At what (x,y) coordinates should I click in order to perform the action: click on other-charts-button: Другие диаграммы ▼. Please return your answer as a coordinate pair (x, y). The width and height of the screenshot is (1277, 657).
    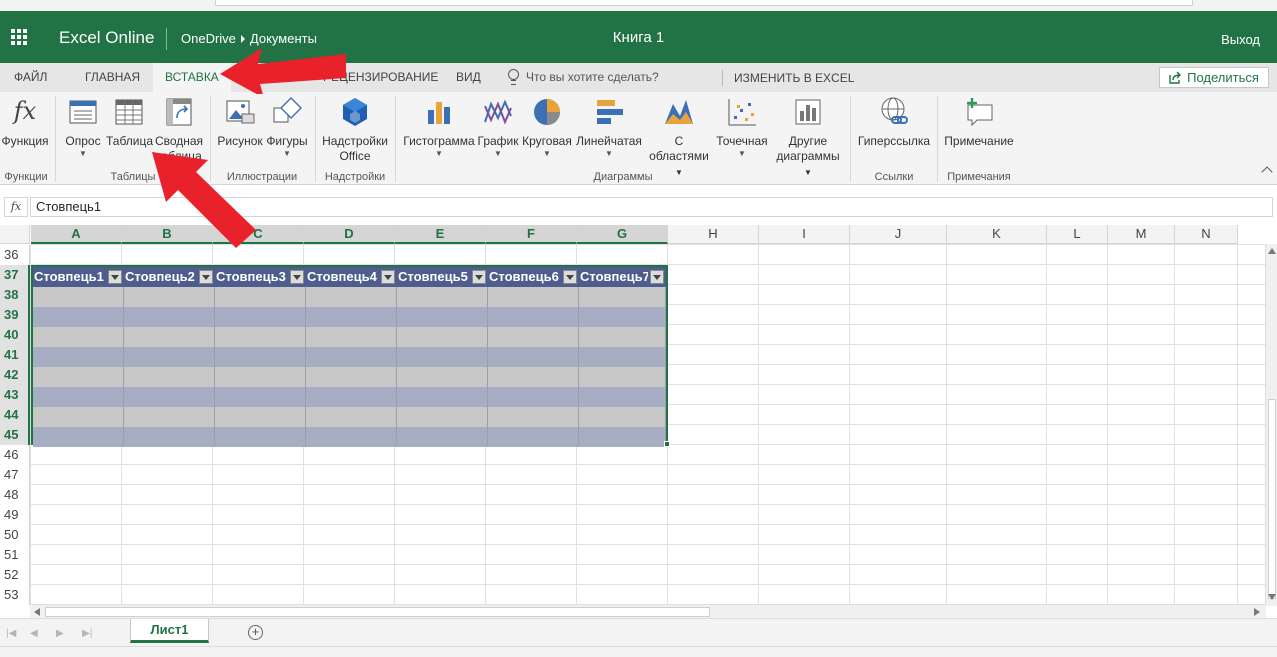
    Looking at the image, I should click on (808, 138).